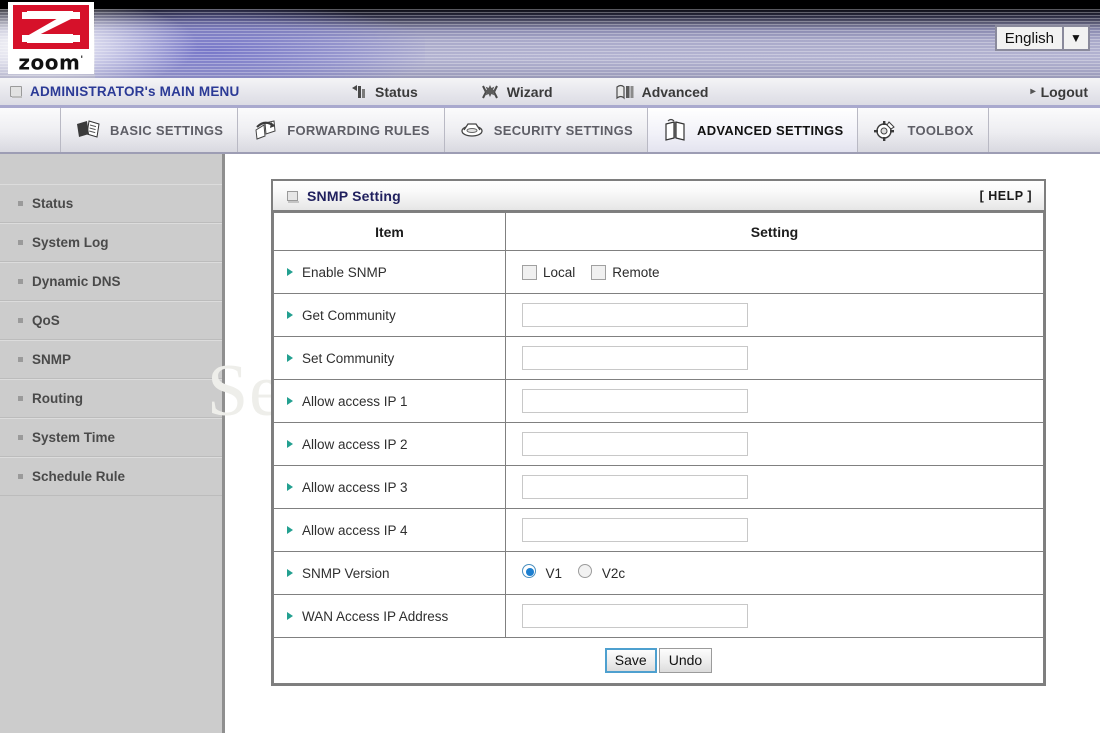 The width and height of the screenshot is (1100, 755). I want to click on tab-toolbox-label: TOOLBOX, so click(940, 130).